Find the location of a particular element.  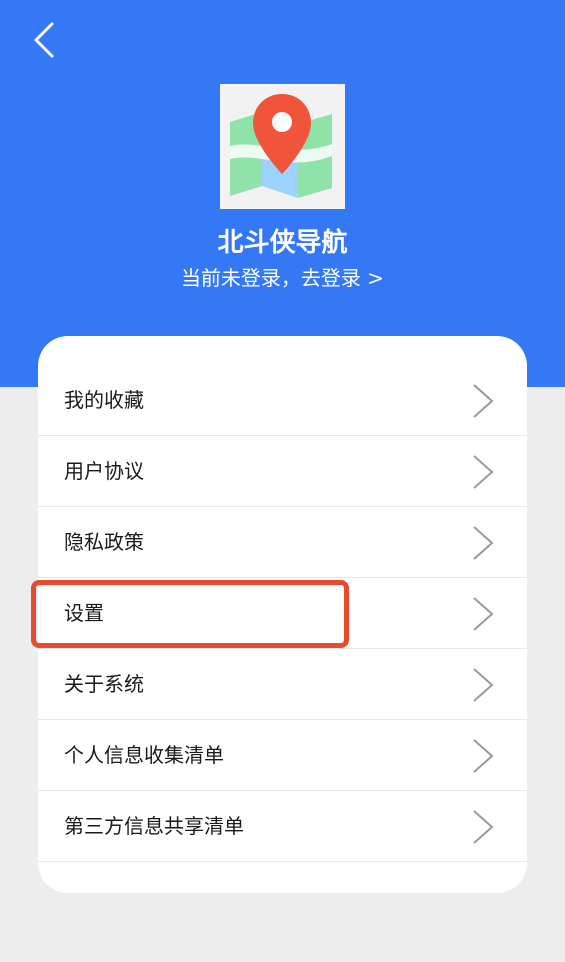

menu-item-settings: 设置 is located at coordinates (282, 613).